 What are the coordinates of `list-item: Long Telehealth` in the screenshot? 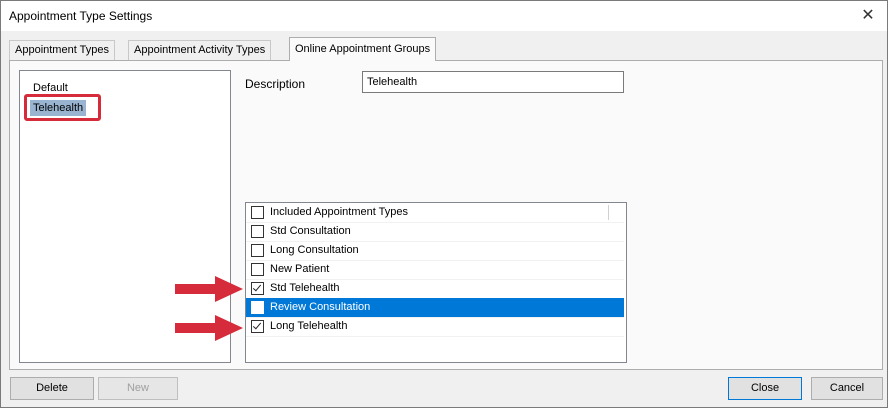 It's located at (435, 327).